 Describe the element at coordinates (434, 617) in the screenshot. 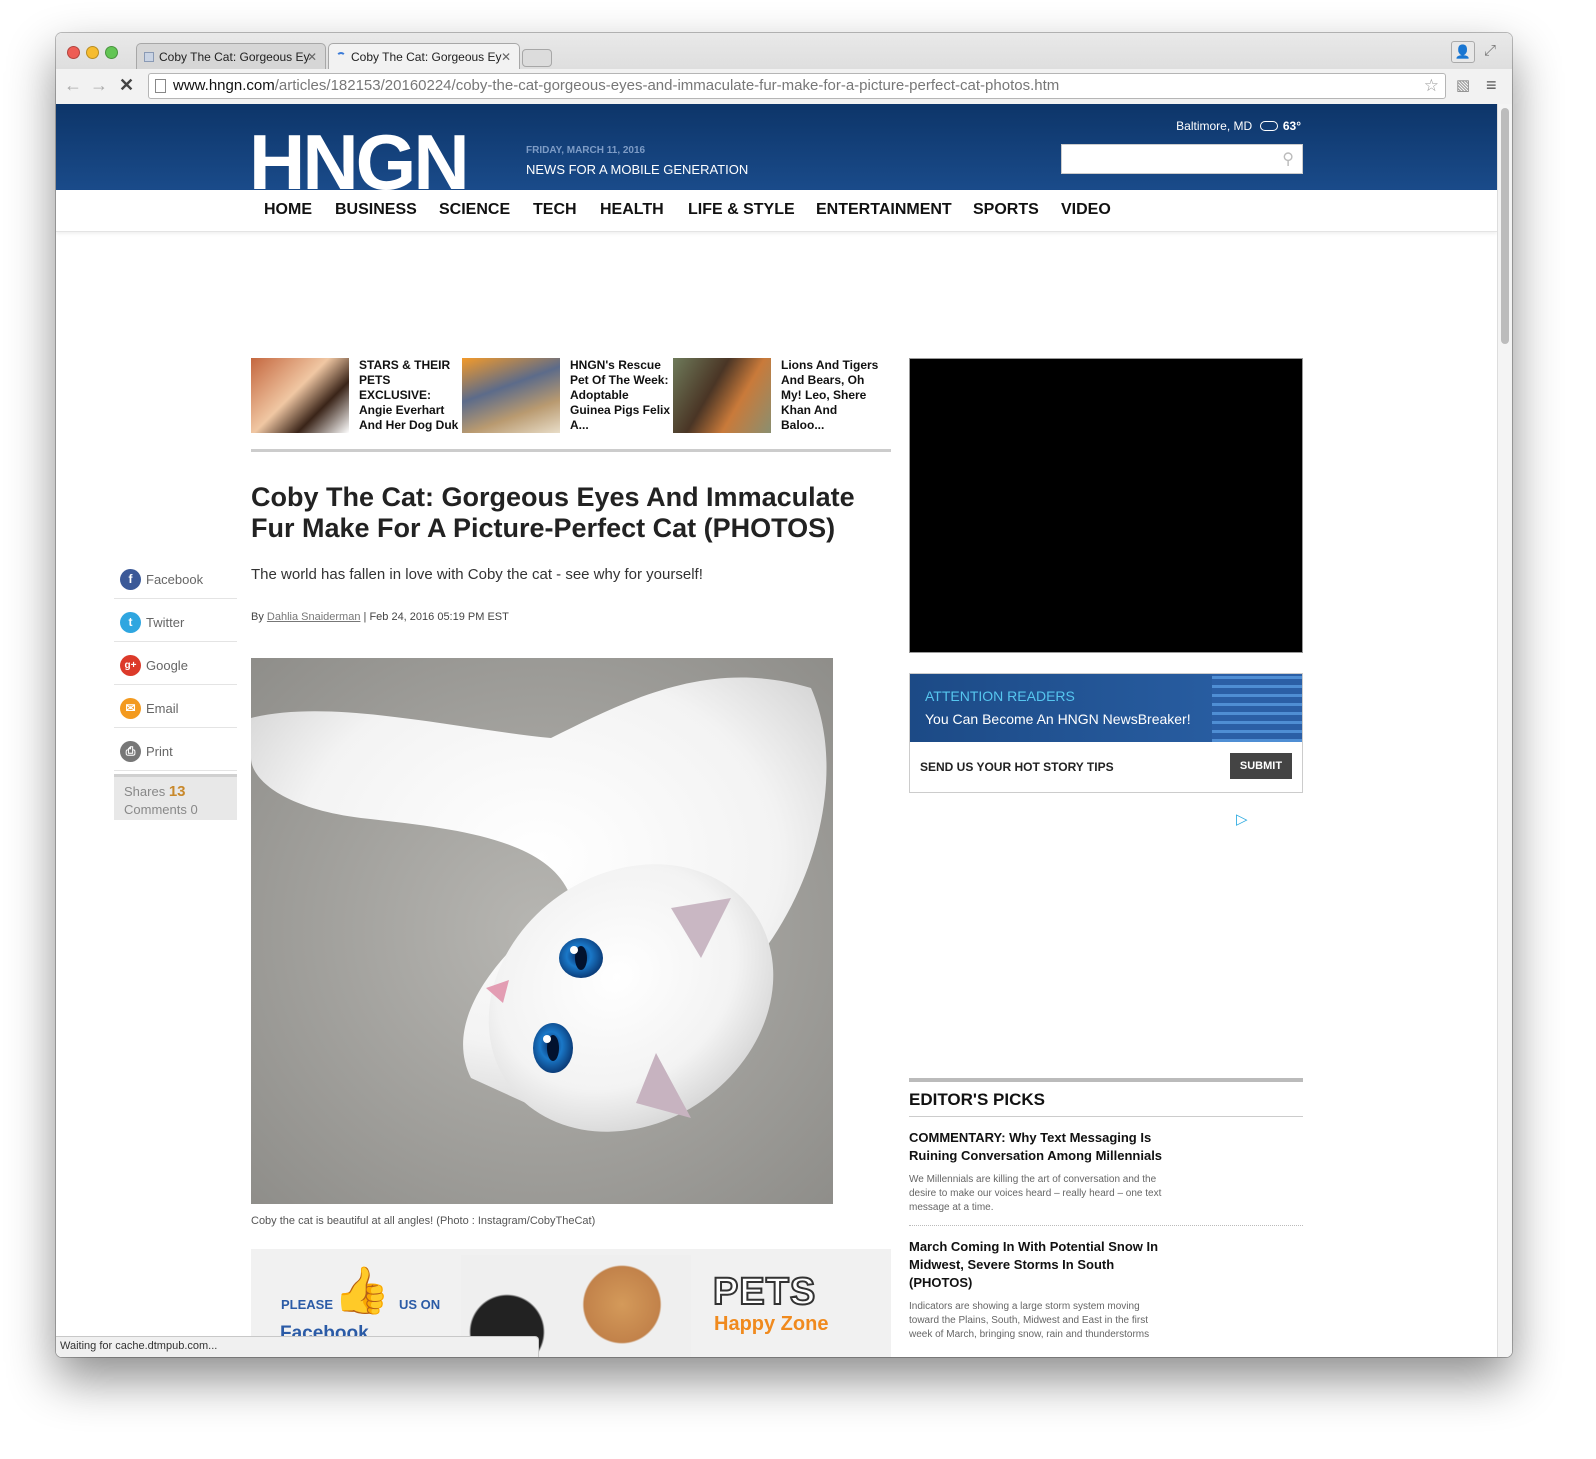

I see `article-date: | Feb 24, 2016 05:19 PM EST` at that location.